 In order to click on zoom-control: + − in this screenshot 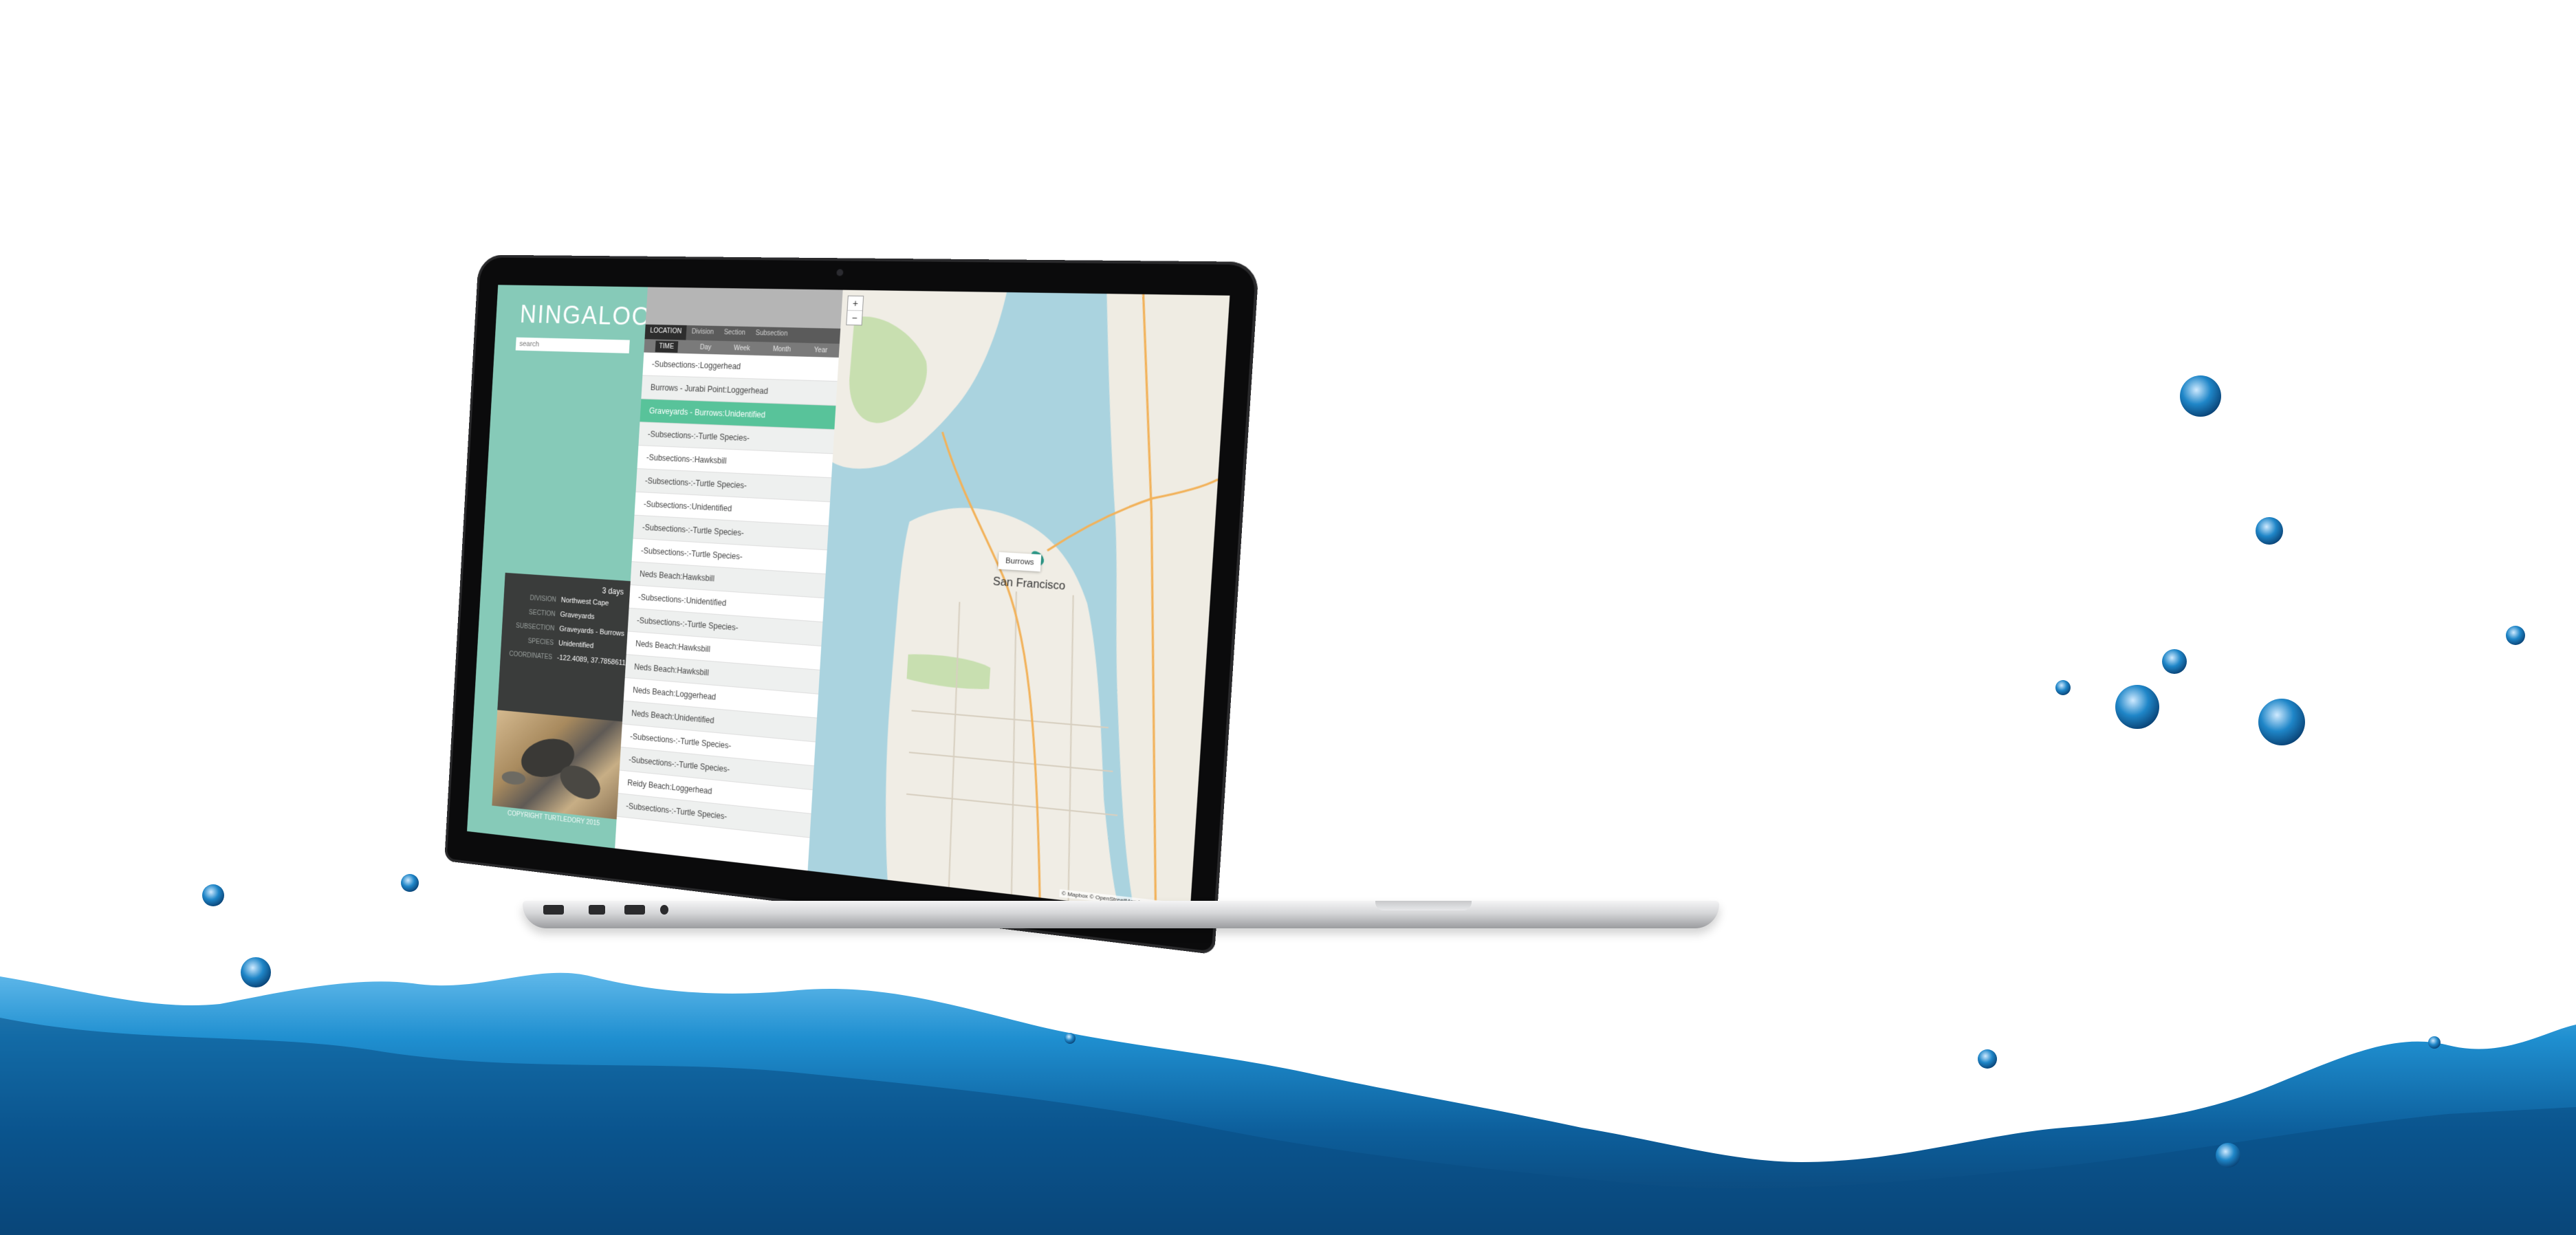, I will do `click(855, 311)`.